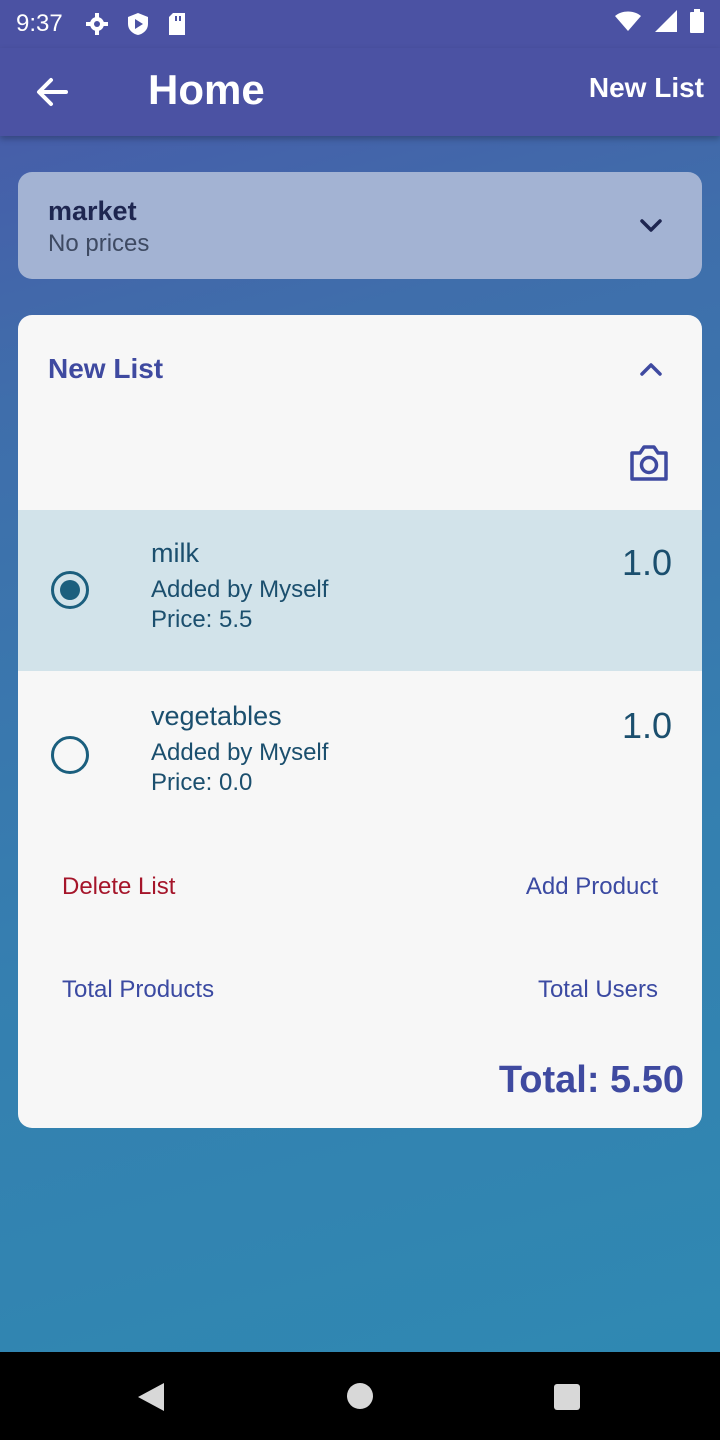  Describe the element at coordinates (175, 553) in the screenshot. I see `product-name: milk` at that location.